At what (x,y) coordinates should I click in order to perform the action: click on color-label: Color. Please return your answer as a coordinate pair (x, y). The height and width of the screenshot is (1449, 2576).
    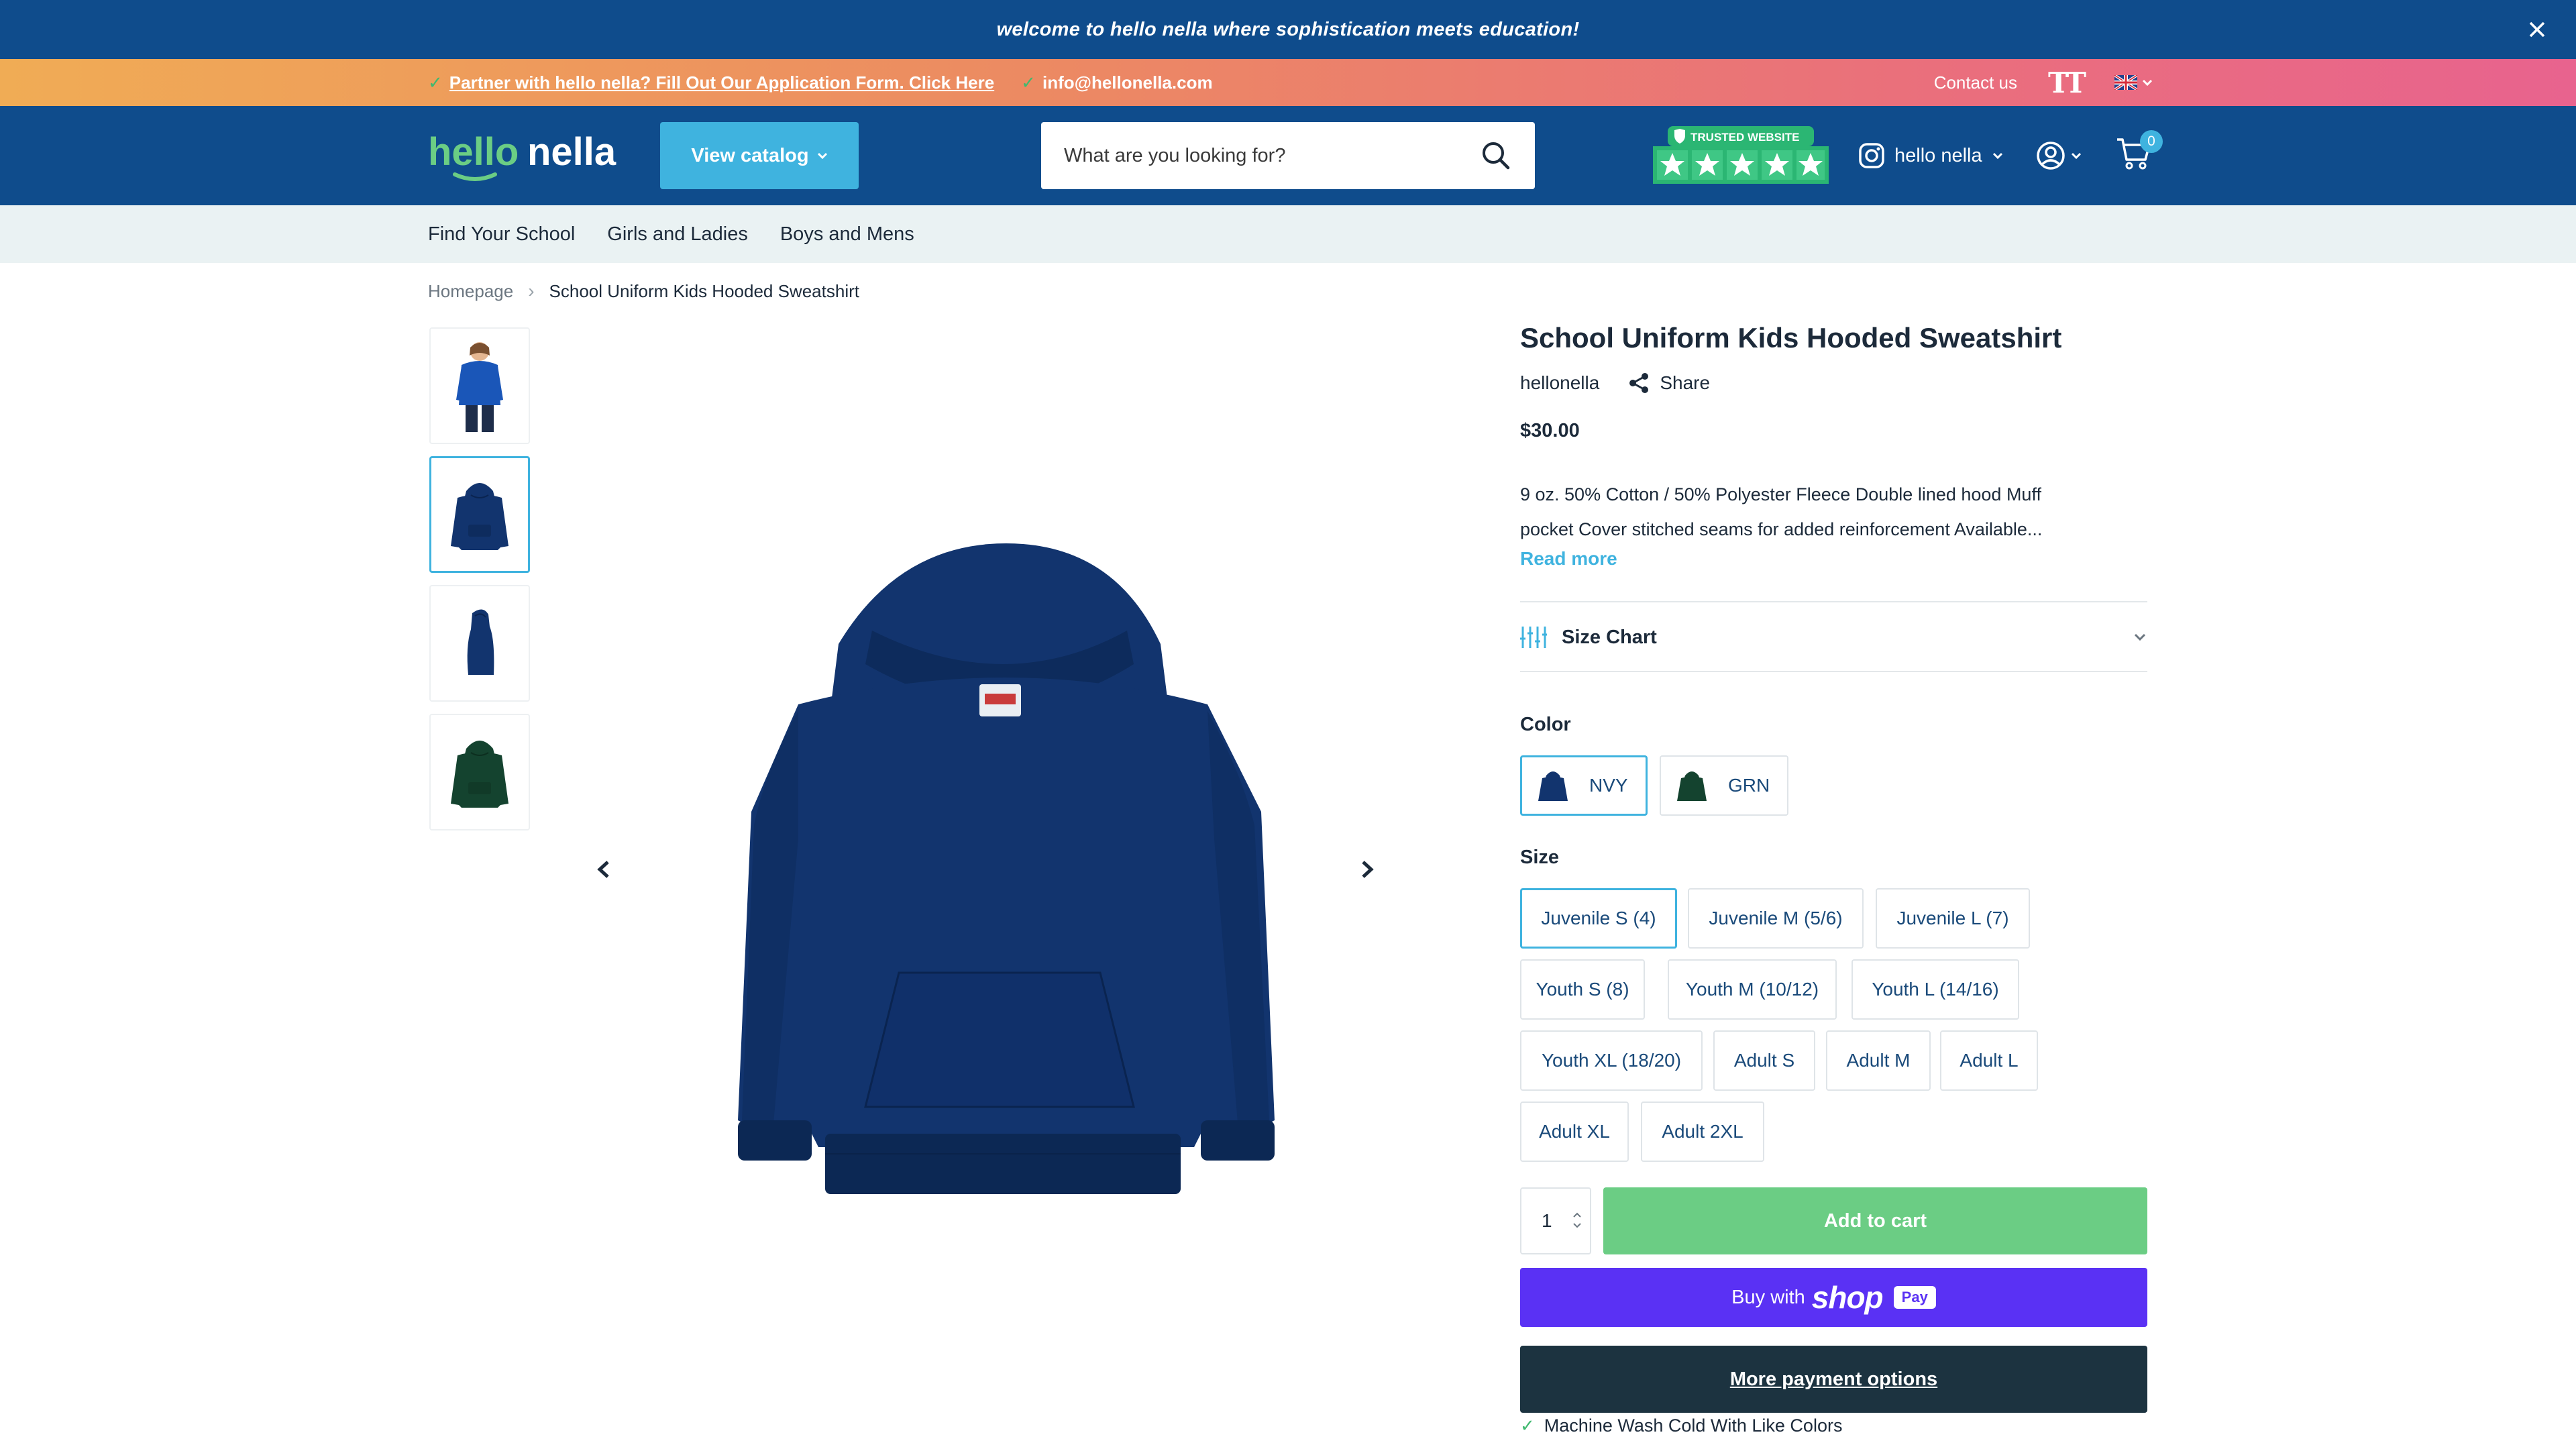
    Looking at the image, I should click on (1545, 724).